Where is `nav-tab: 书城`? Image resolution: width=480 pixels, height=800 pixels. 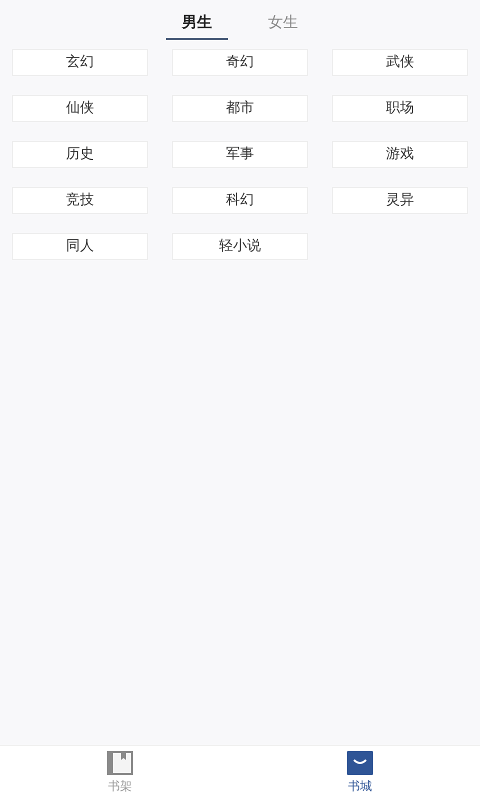
nav-tab: 书城 is located at coordinates (360, 773).